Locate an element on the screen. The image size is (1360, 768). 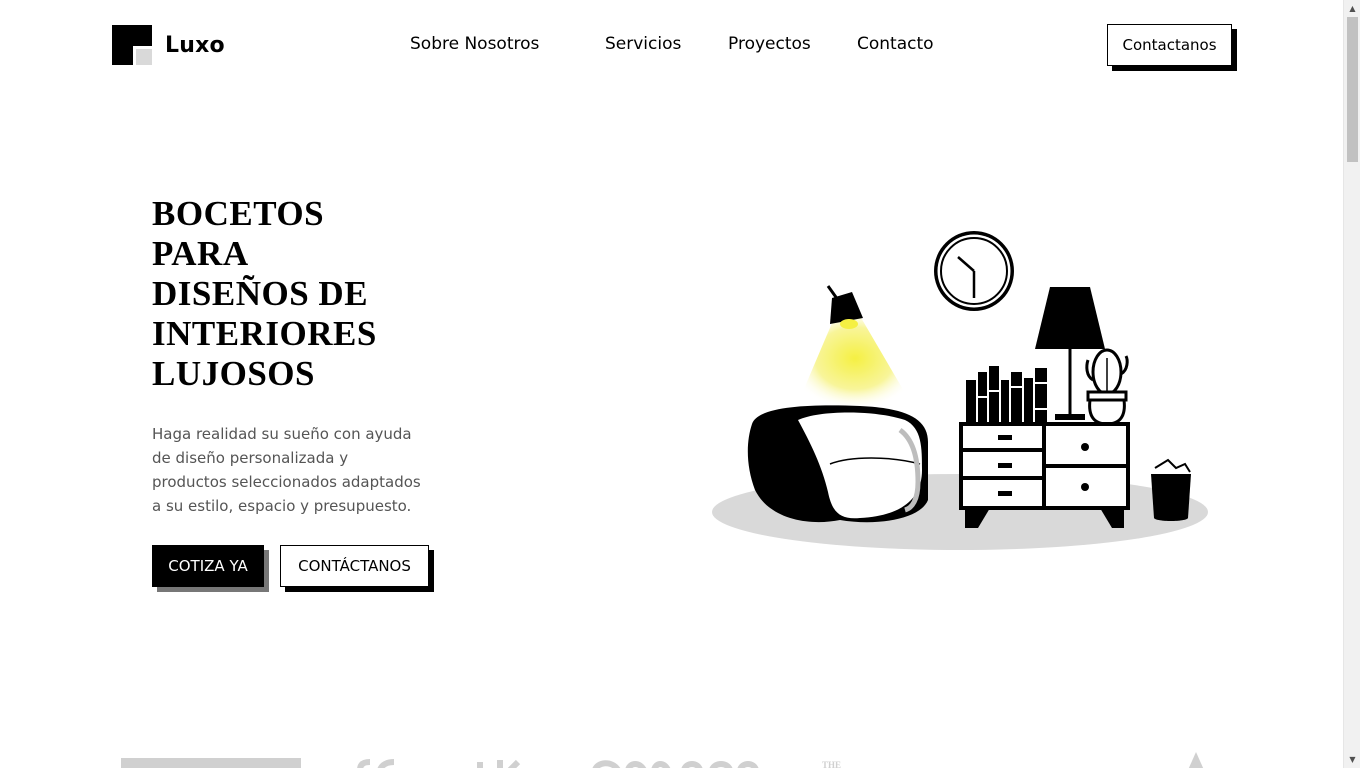
armchair-icon is located at coordinates (837, 464).